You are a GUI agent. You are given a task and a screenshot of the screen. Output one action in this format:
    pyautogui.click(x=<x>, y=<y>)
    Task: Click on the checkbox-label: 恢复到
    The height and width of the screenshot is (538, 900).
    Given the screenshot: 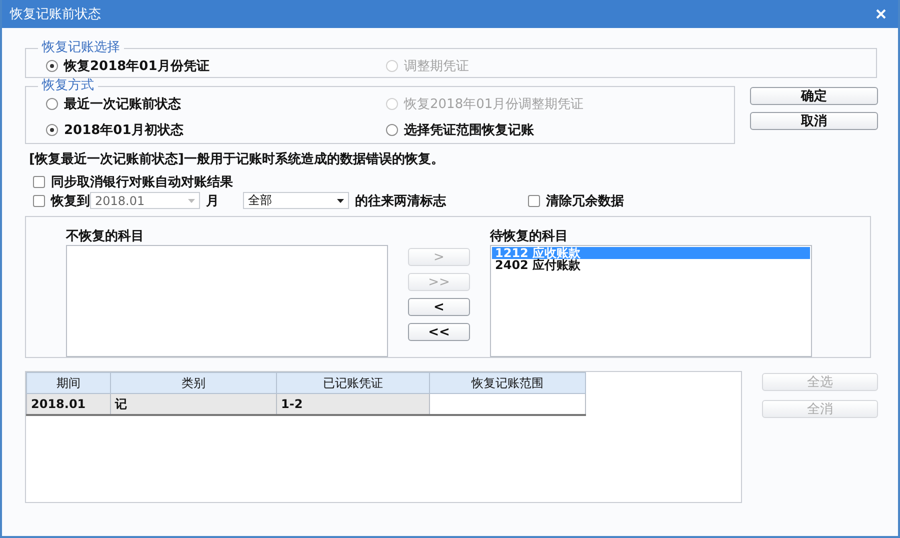 What is the action you would take?
    pyautogui.click(x=70, y=201)
    